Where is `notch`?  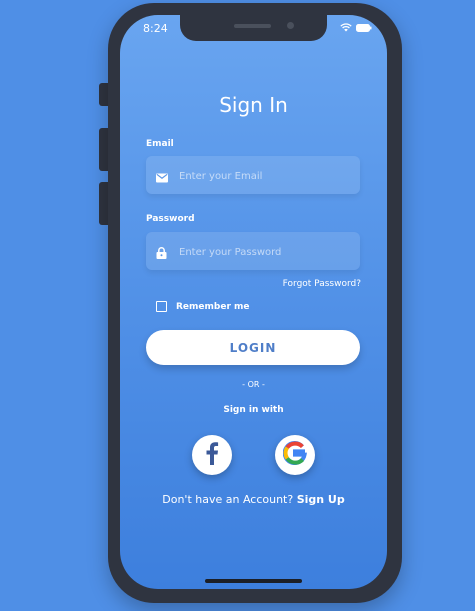 notch is located at coordinates (253, 28).